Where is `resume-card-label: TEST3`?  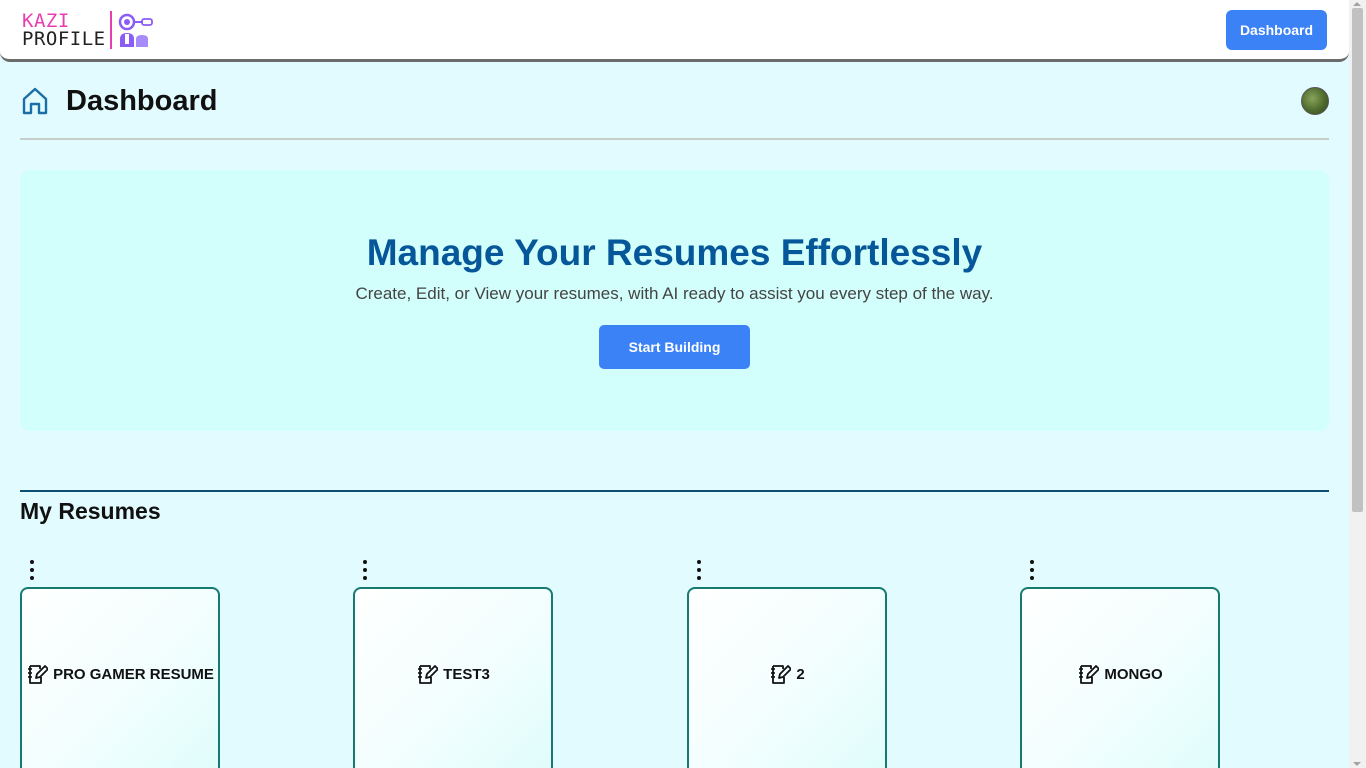 resume-card-label: TEST3 is located at coordinates (453, 674).